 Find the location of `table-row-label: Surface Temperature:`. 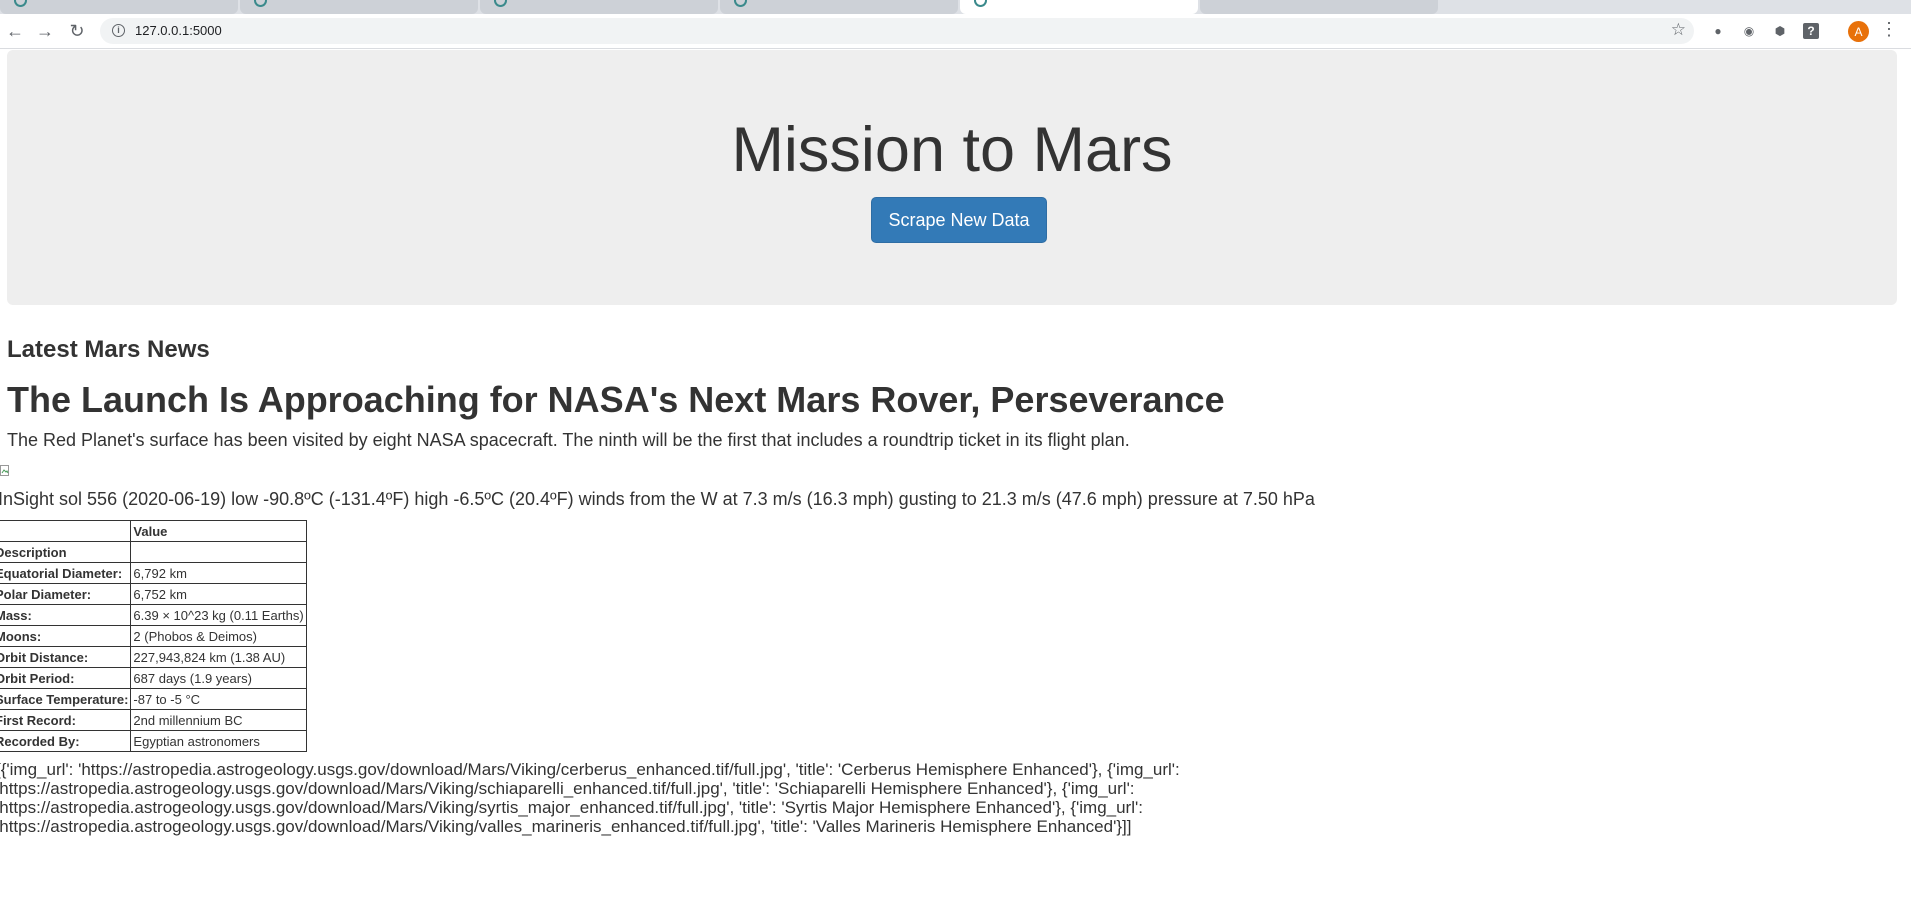

table-row-label: Surface Temperature: is located at coordinates (66, 699).